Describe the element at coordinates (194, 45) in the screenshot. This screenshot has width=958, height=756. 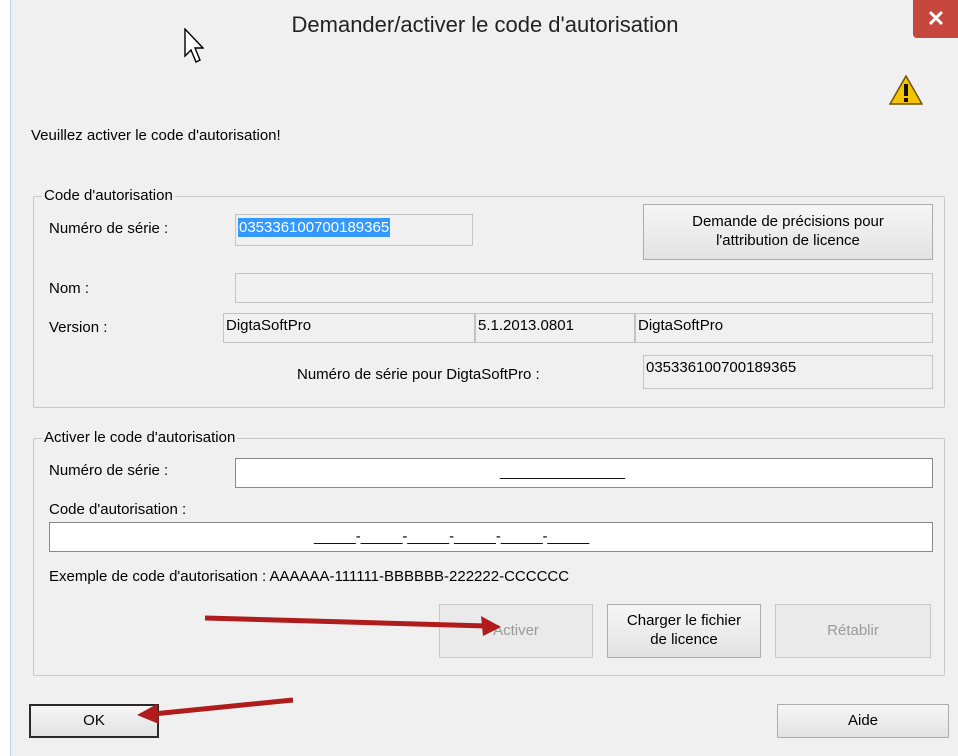
I see `mouse-pointer-icon` at that location.